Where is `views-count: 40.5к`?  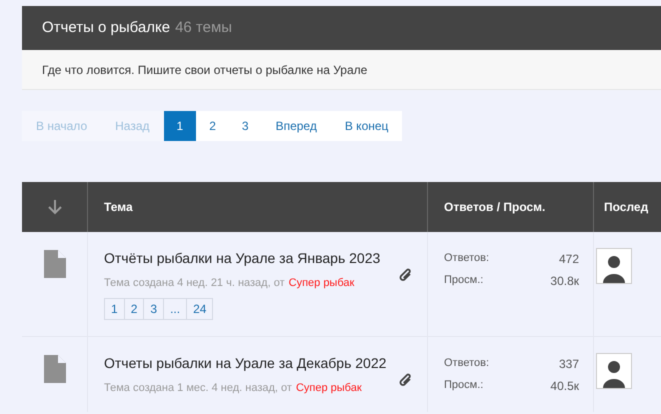
views-count: 40.5к is located at coordinates (564, 386).